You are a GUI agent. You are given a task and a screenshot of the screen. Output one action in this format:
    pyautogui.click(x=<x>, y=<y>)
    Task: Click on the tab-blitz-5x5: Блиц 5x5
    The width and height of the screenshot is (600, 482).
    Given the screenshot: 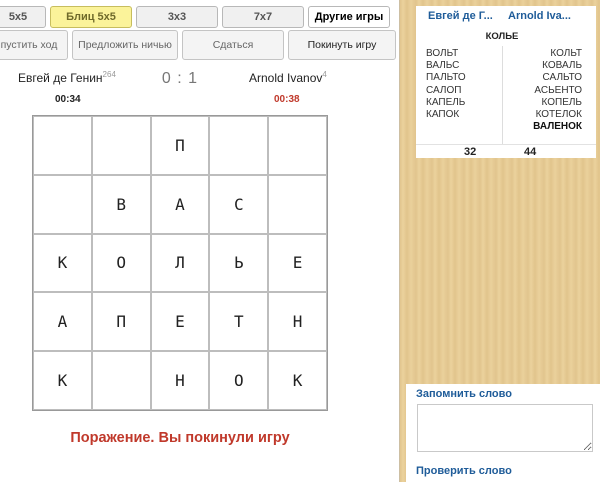 What is the action you would take?
    pyautogui.click(x=91, y=17)
    